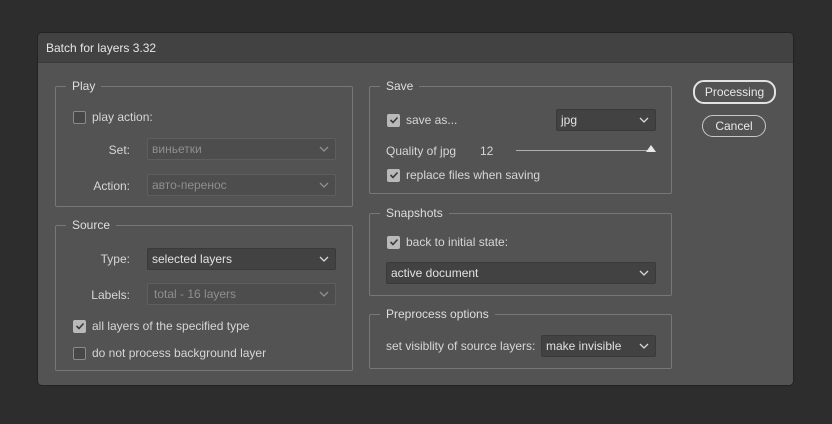  Describe the element at coordinates (400, 86) in the screenshot. I see `save-legend: Save` at that location.